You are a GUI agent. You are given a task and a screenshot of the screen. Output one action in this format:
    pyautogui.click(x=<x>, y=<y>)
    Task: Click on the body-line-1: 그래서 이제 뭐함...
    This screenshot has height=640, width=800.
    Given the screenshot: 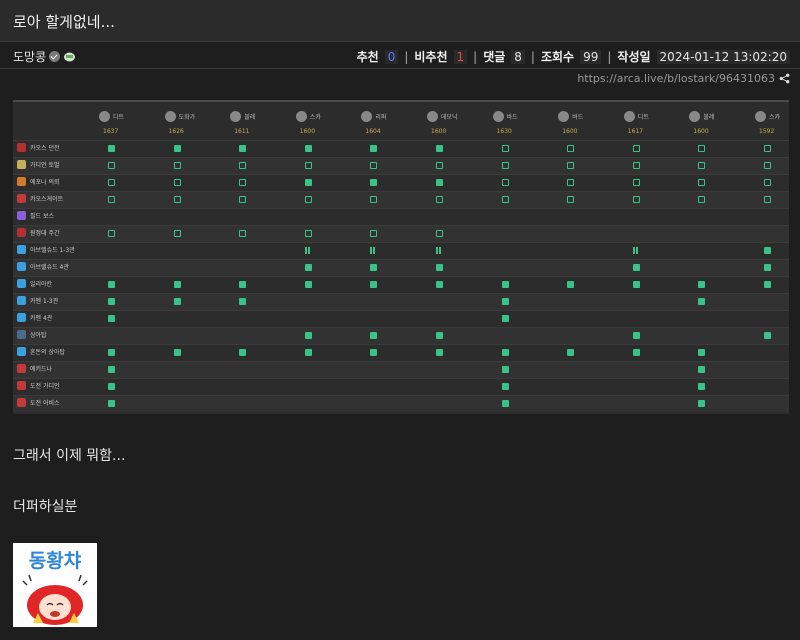 What is the action you would take?
    pyautogui.click(x=69, y=456)
    